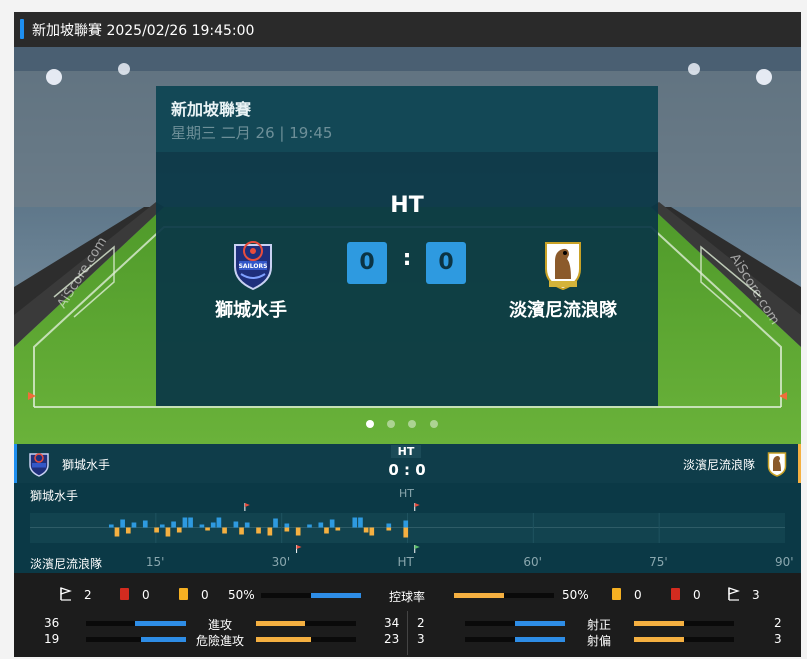  What do you see at coordinates (52, 639) in the screenshot?
I see `stat-home-value: 19` at bounding box center [52, 639].